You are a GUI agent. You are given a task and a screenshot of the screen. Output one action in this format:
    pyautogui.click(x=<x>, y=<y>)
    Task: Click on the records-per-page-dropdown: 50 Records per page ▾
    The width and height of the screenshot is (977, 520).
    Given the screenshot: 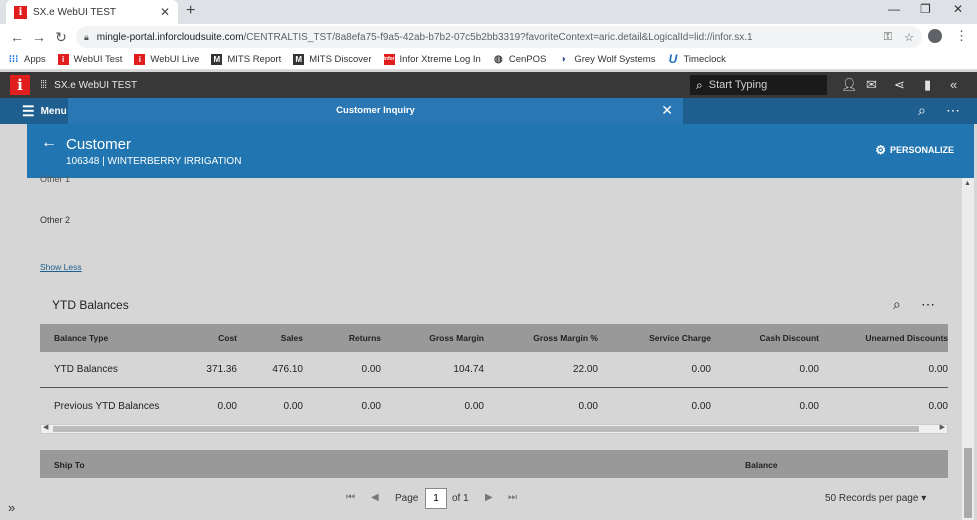 What is the action you would take?
    pyautogui.click(x=875, y=498)
    